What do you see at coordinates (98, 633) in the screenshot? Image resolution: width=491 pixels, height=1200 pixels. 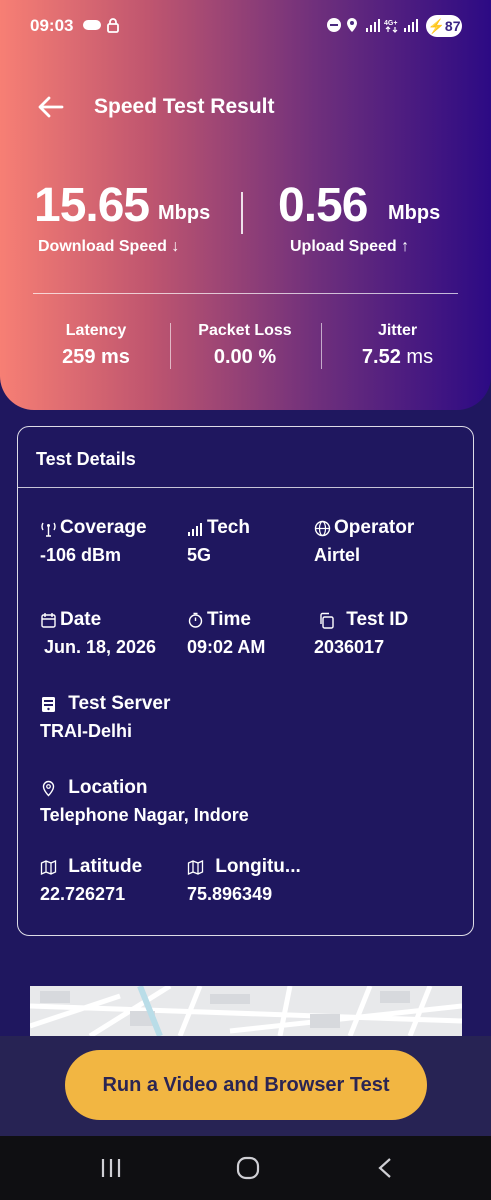 I see `date-field: Date Jun. 18, 2026` at bounding box center [98, 633].